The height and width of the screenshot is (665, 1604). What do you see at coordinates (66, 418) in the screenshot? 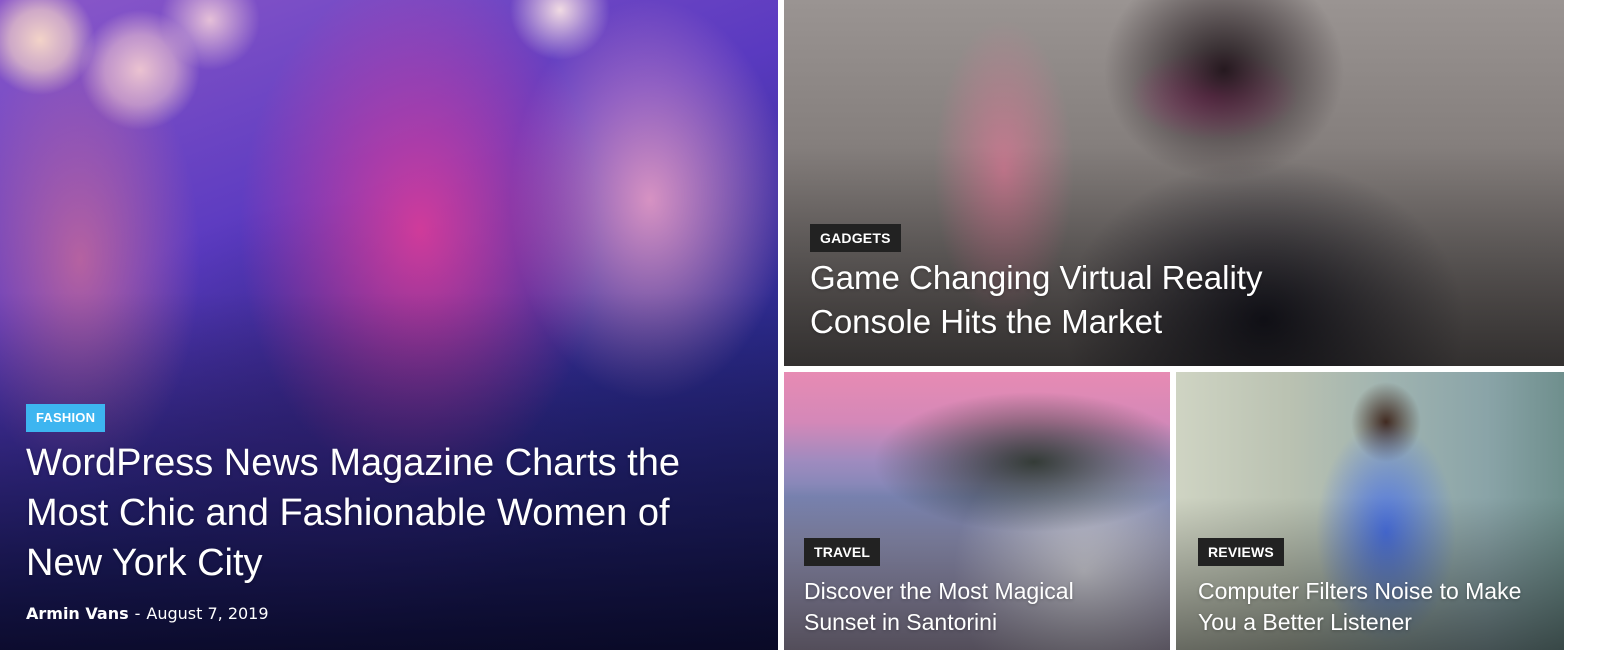
I see `category-badge-fashion: FASHION` at bounding box center [66, 418].